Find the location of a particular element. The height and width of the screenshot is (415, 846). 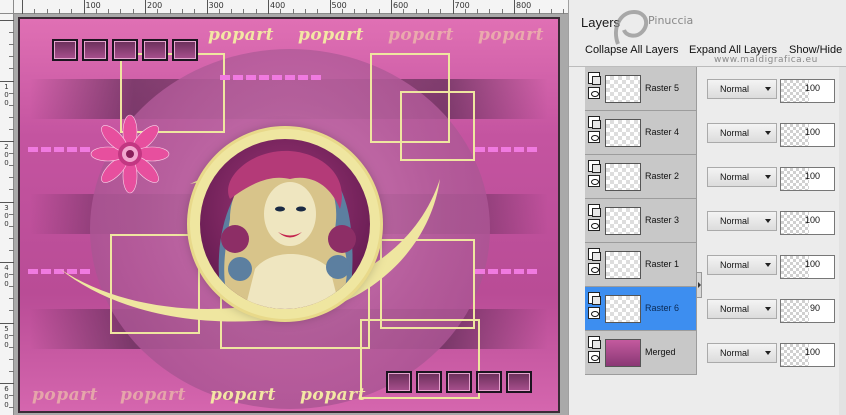

scrollbar is located at coordinates (842, 241).